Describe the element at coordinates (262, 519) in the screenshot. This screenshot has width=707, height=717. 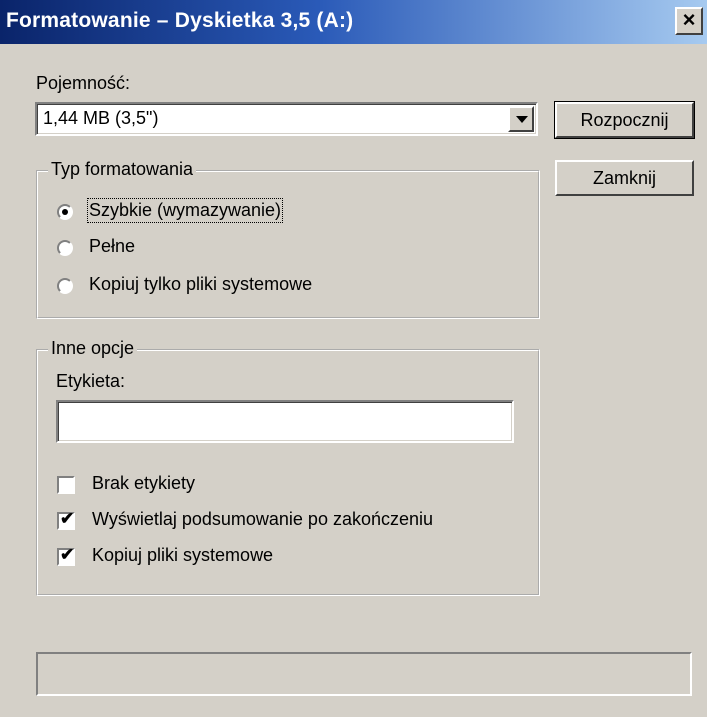
I see `checkbox-show-summary-text: Wyświetlaj podsumowanie po zakończeniu` at that location.